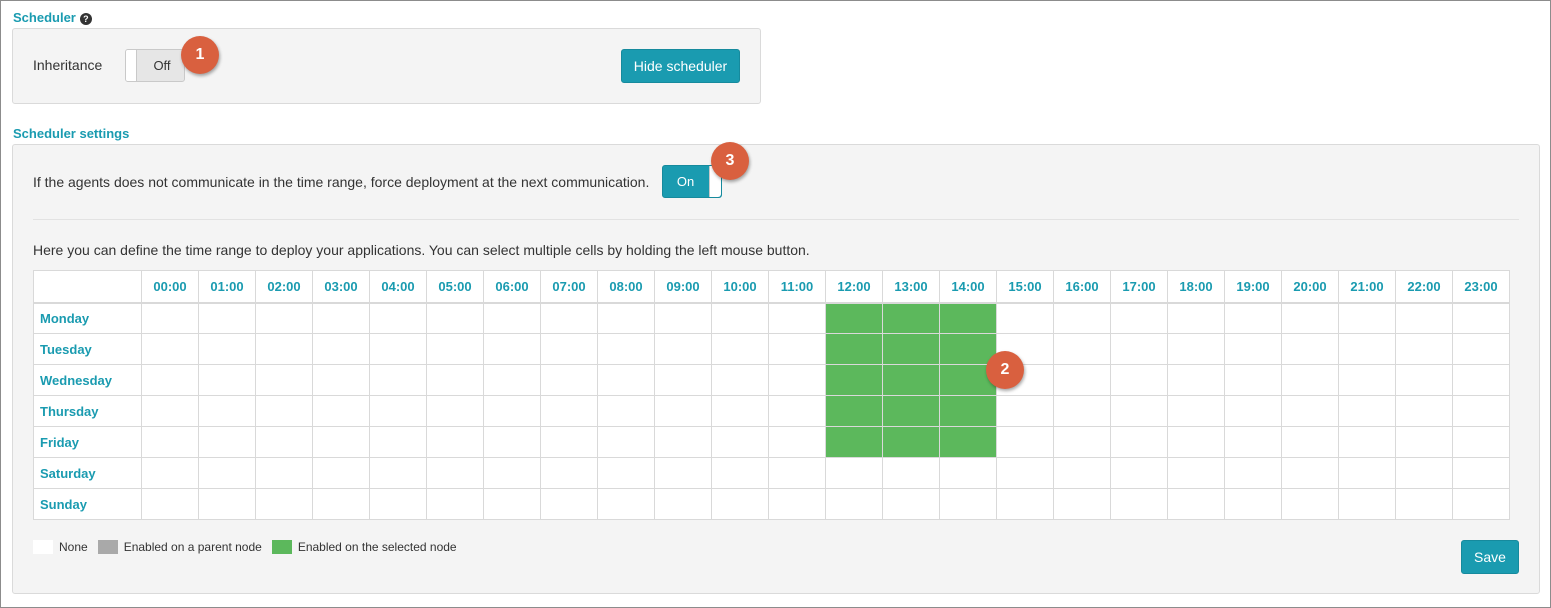 Image resolution: width=1551 pixels, height=608 pixels. Describe the element at coordinates (87, 442) in the screenshot. I see `day-label: Friday` at that location.